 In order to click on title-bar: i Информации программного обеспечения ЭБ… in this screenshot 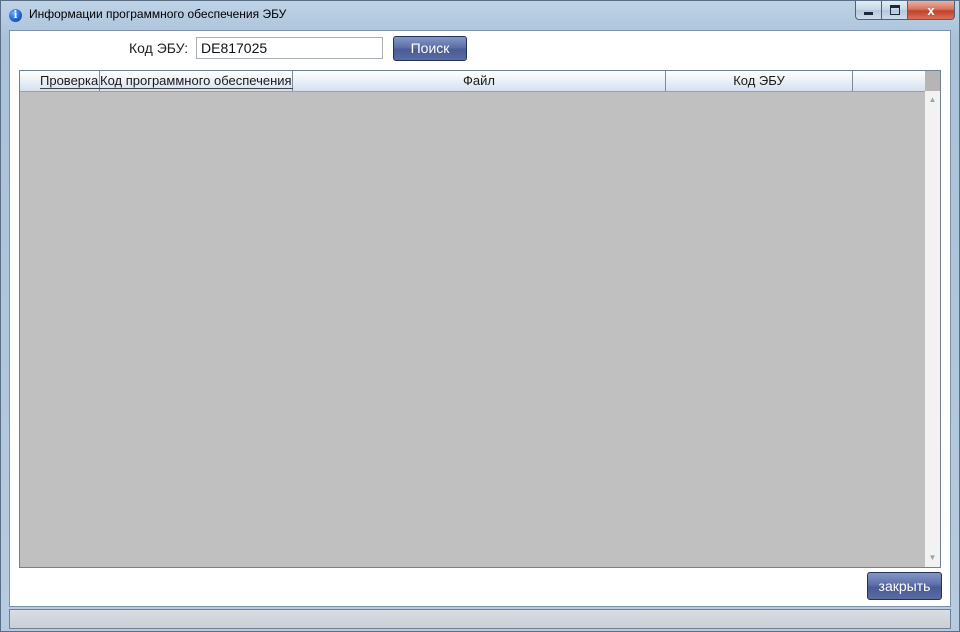, I will do `click(480, 15)`.